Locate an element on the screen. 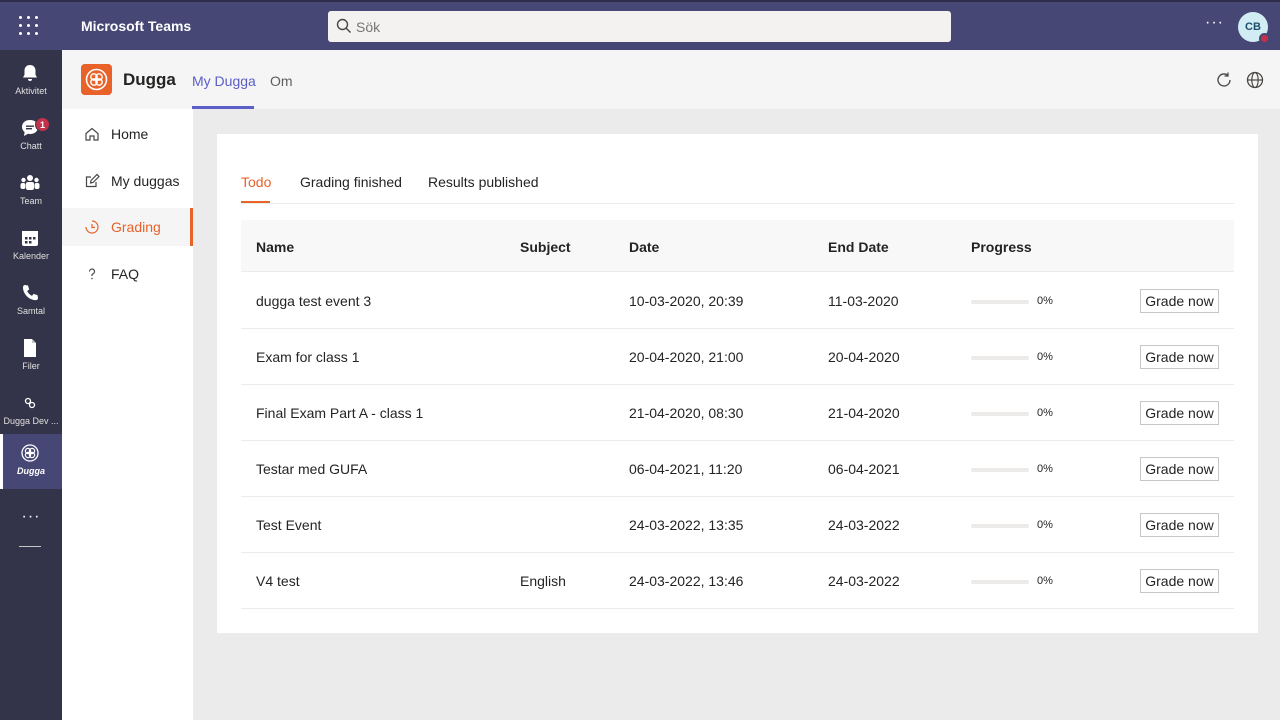  nav-item-home: Home is located at coordinates (127, 134).